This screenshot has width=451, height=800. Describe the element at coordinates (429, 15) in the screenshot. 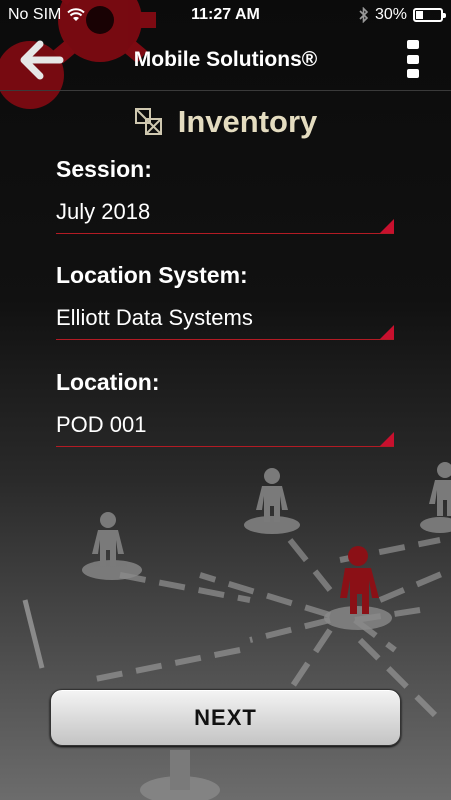

I see `battery-icon` at that location.